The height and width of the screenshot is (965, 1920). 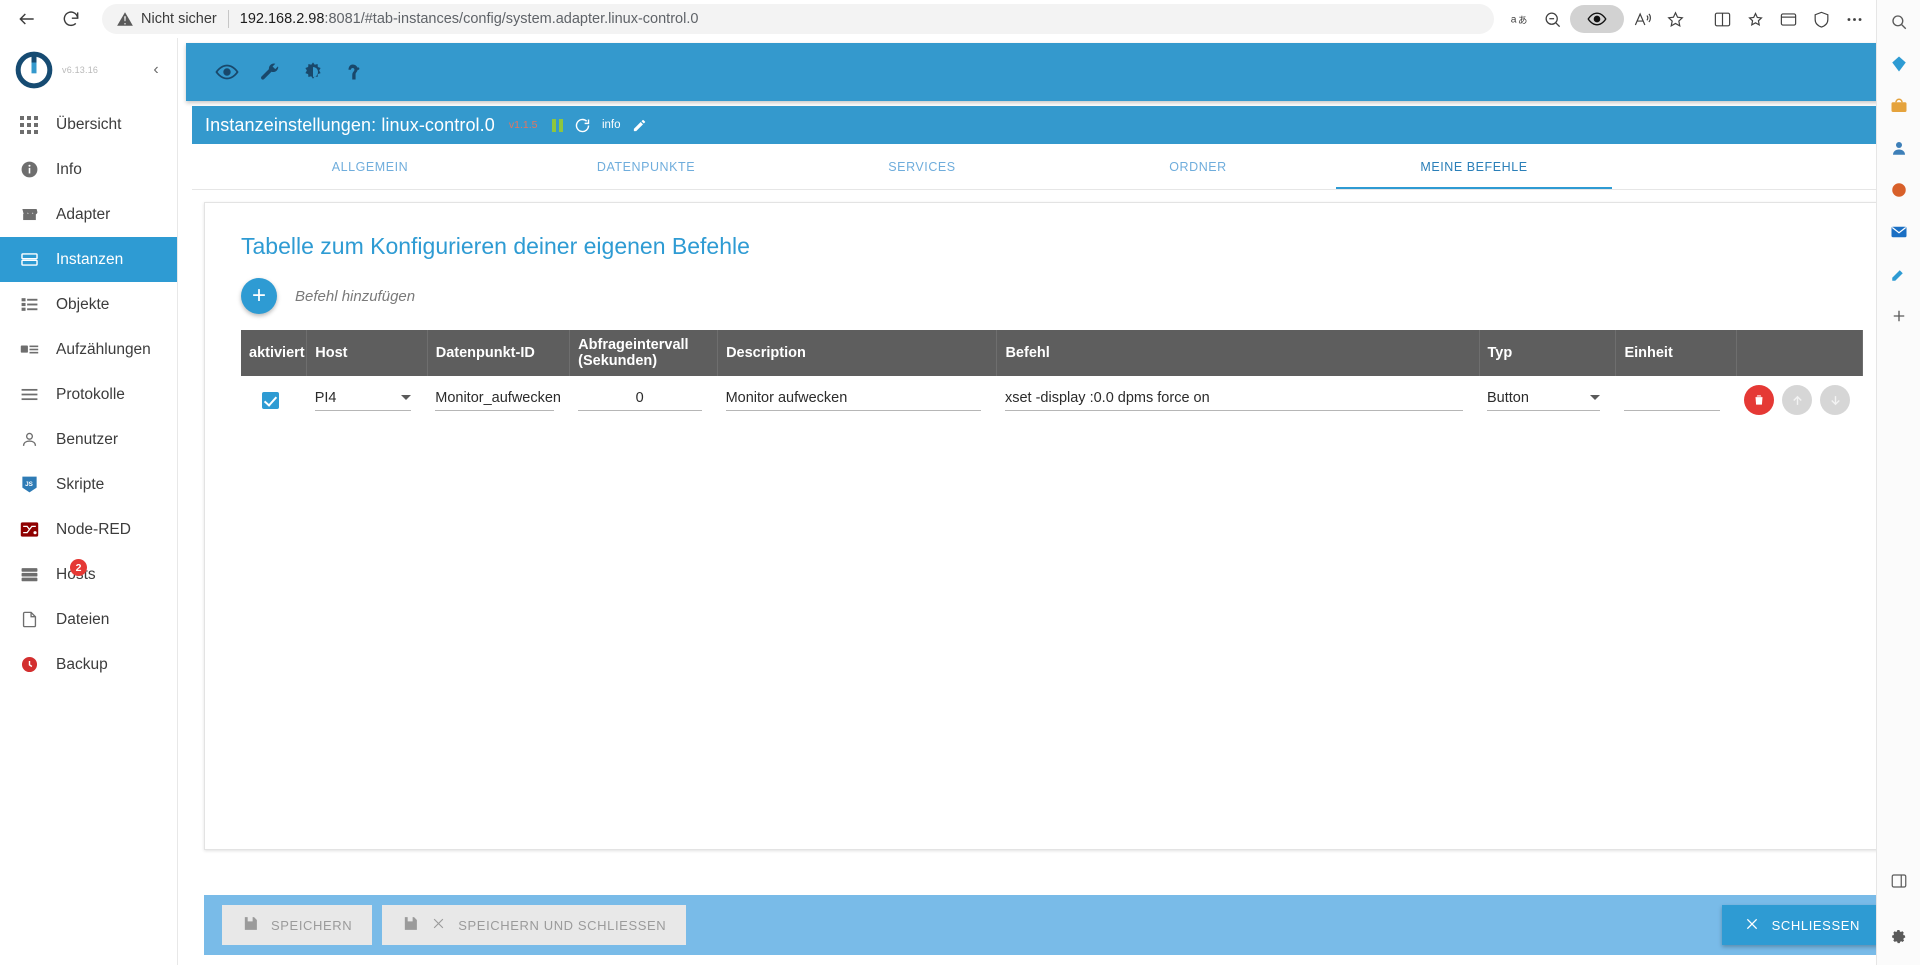 I want to click on contrast-icon, so click(x=313, y=72).